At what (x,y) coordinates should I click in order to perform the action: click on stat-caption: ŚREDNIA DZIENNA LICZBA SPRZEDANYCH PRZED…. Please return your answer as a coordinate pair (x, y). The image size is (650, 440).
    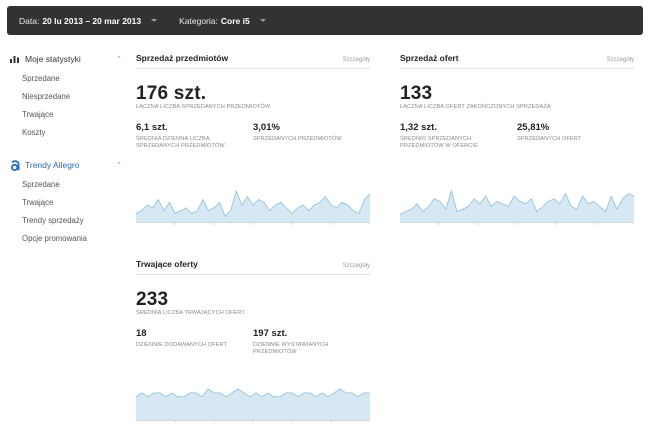
    Looking at the image, I should click on (180, 142).